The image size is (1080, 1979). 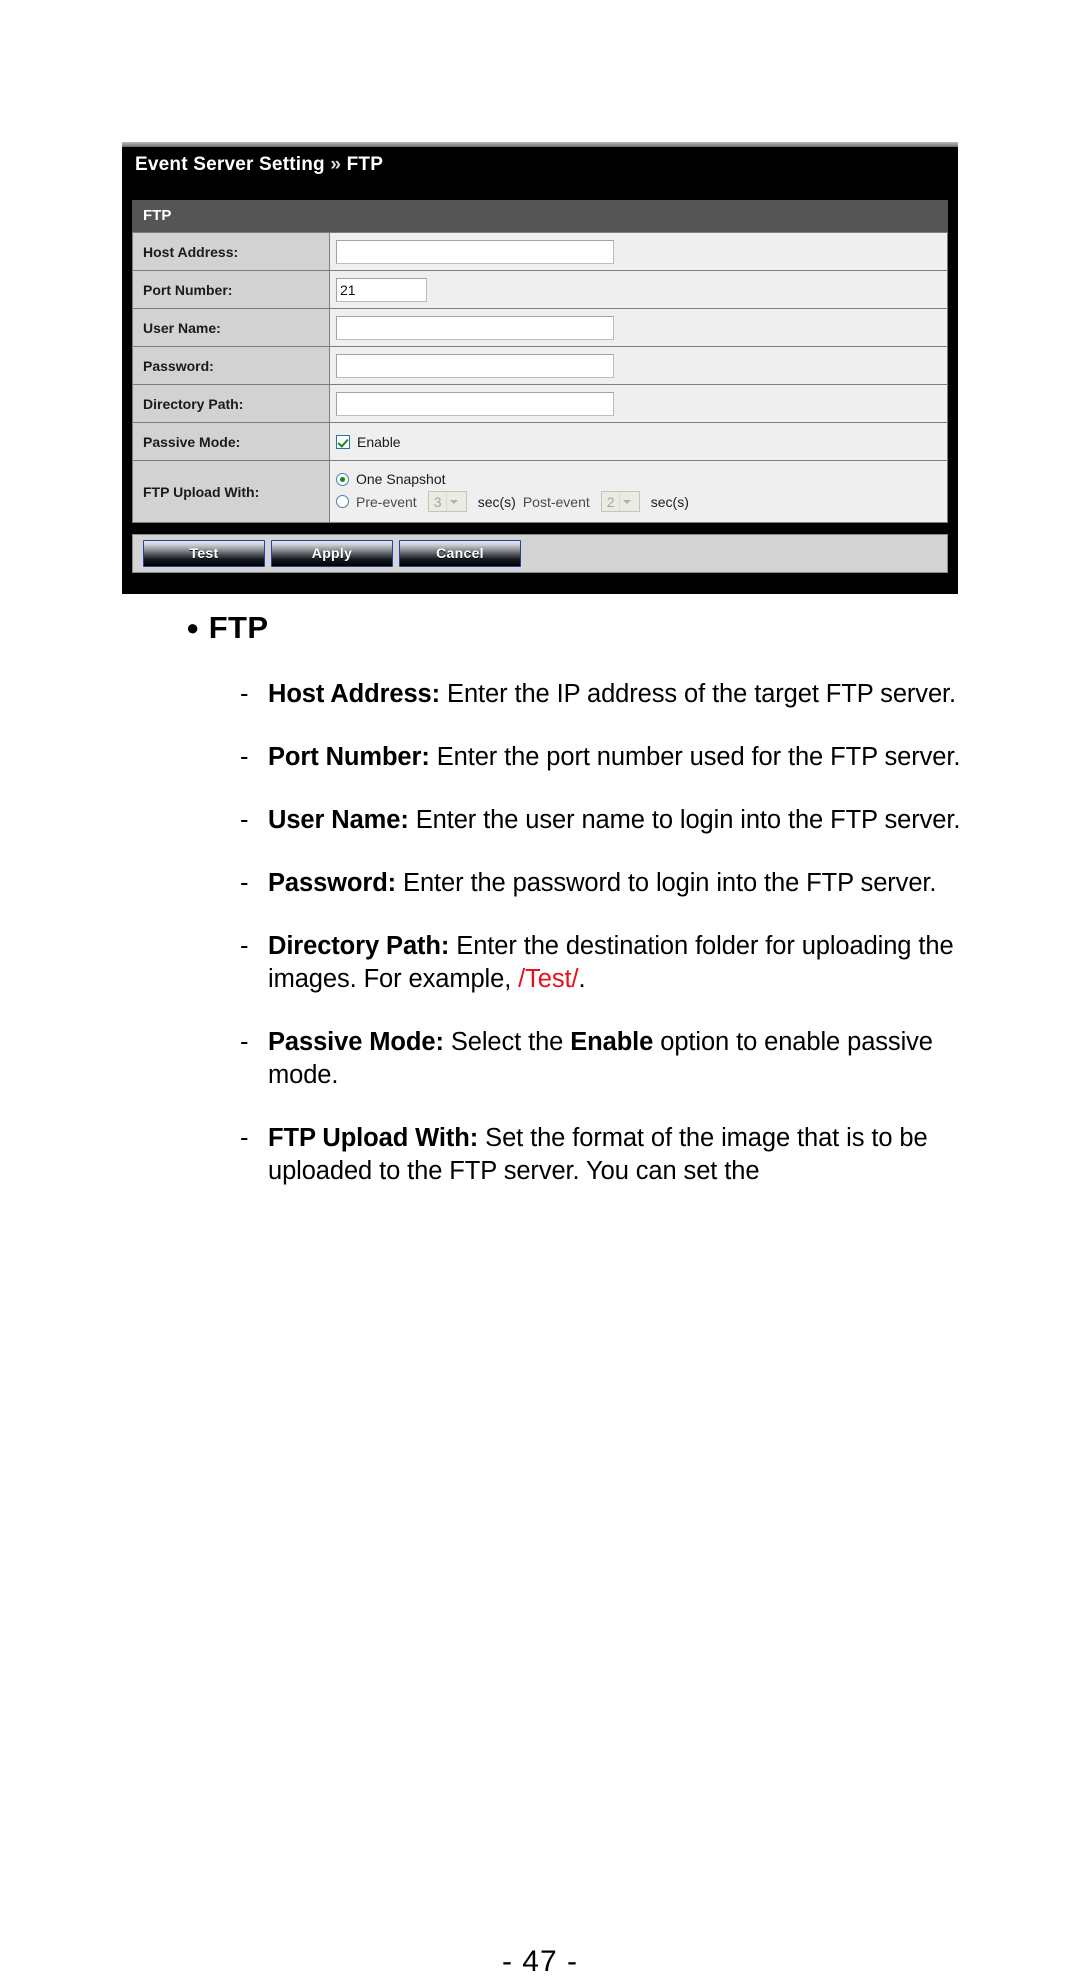 I want to click on term-passive-mode: Passive Mode:, so click(x=356, y=1042).